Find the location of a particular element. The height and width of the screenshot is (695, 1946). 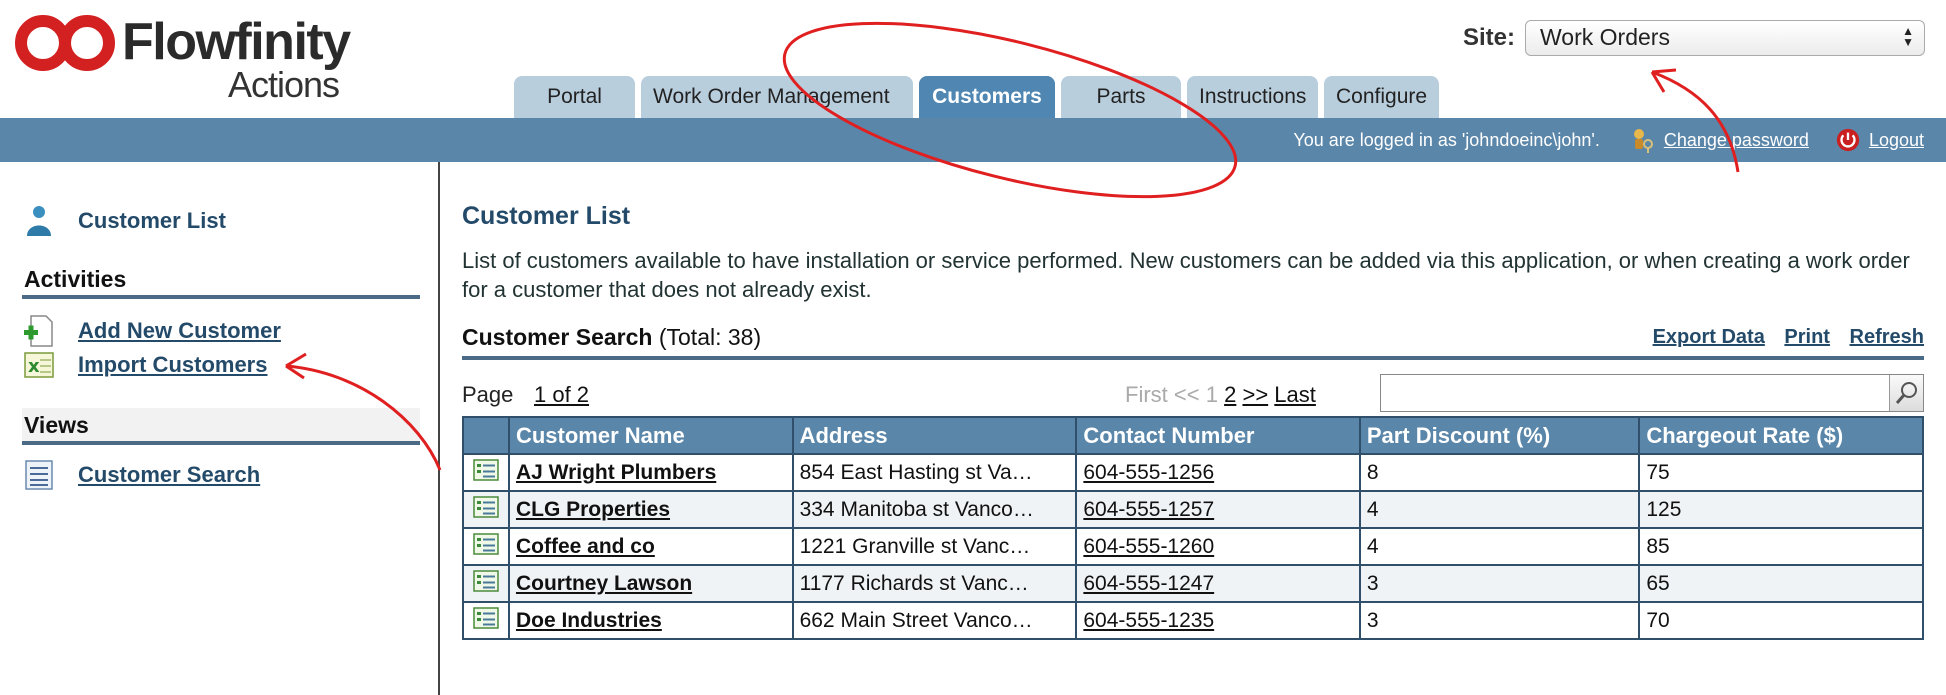

customer-name-link: CLG Properties is located at coordinates (593, 509).